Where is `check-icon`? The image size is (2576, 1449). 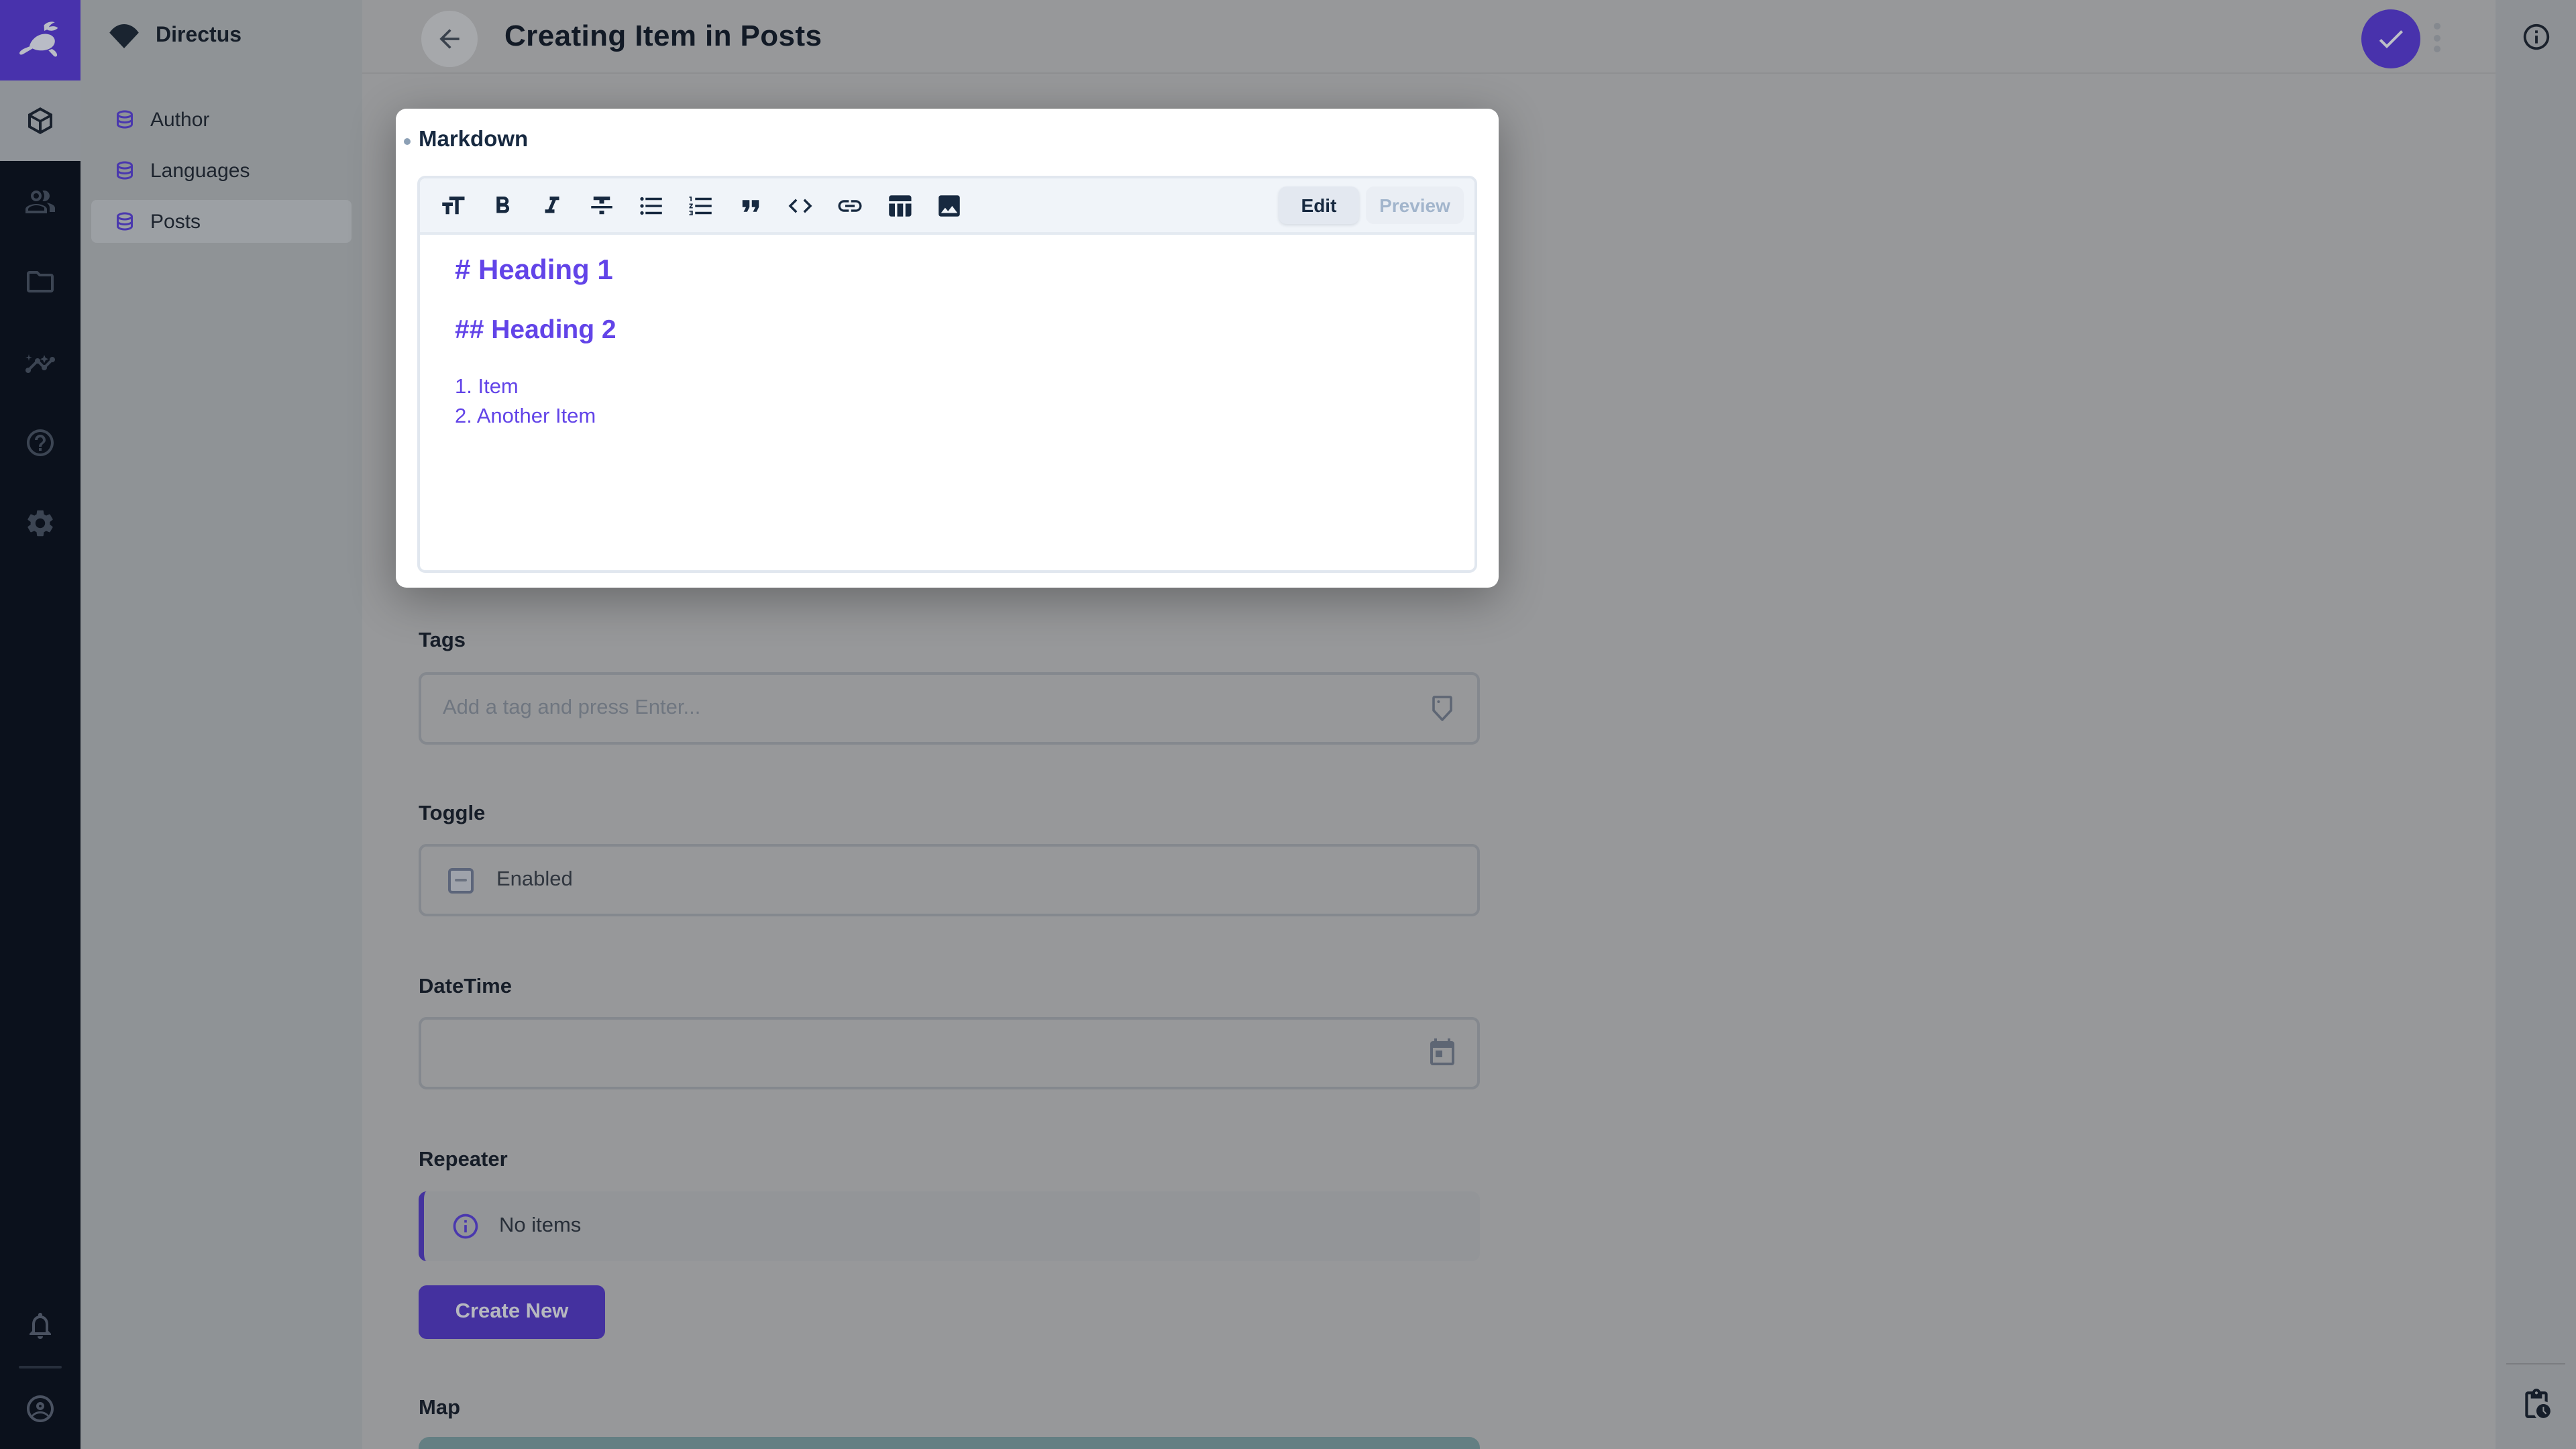 check-icon is located at coordinates (2391, 39).